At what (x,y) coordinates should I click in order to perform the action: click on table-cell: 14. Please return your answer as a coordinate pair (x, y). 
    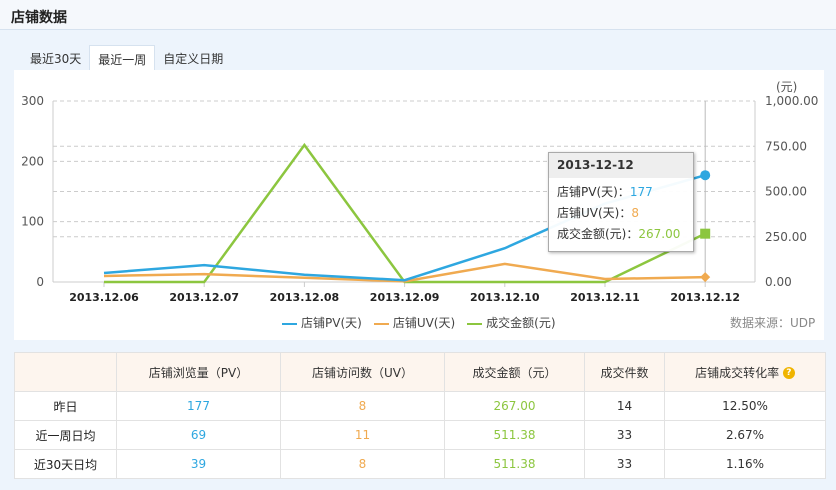
    Looking at the image, I should click on (624, 406).